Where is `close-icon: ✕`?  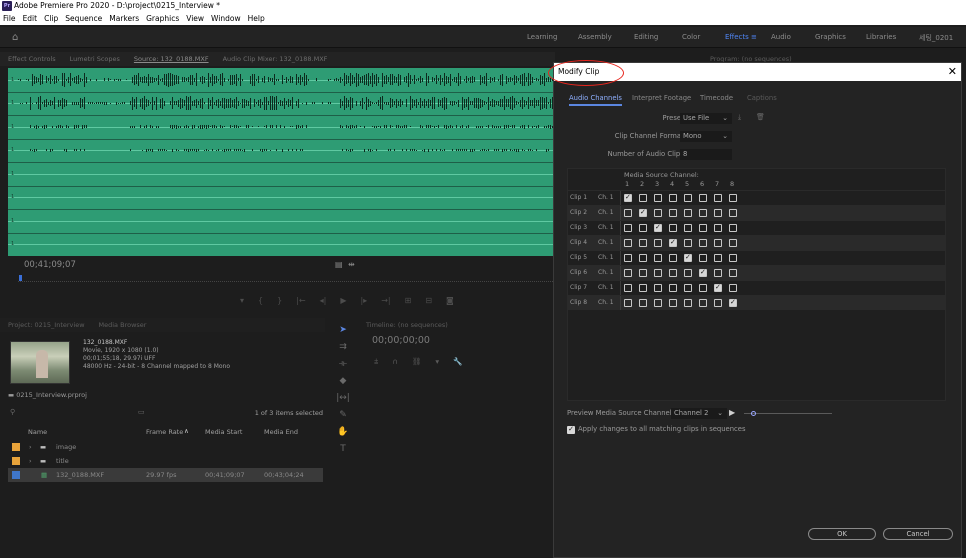 close-icon: ✕ is located at coordinates (952, 72).